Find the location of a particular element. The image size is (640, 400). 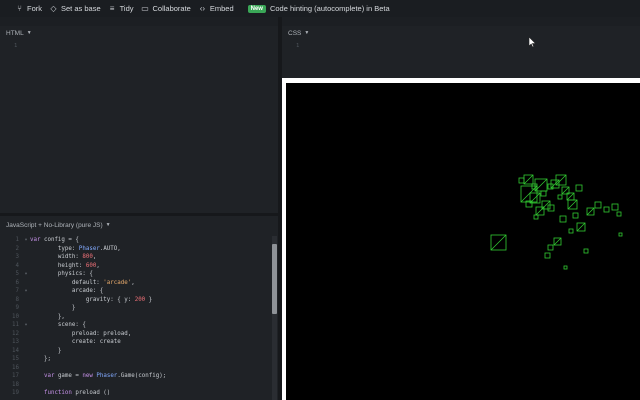

line-number: 18 is located at coordinates (15, 384).